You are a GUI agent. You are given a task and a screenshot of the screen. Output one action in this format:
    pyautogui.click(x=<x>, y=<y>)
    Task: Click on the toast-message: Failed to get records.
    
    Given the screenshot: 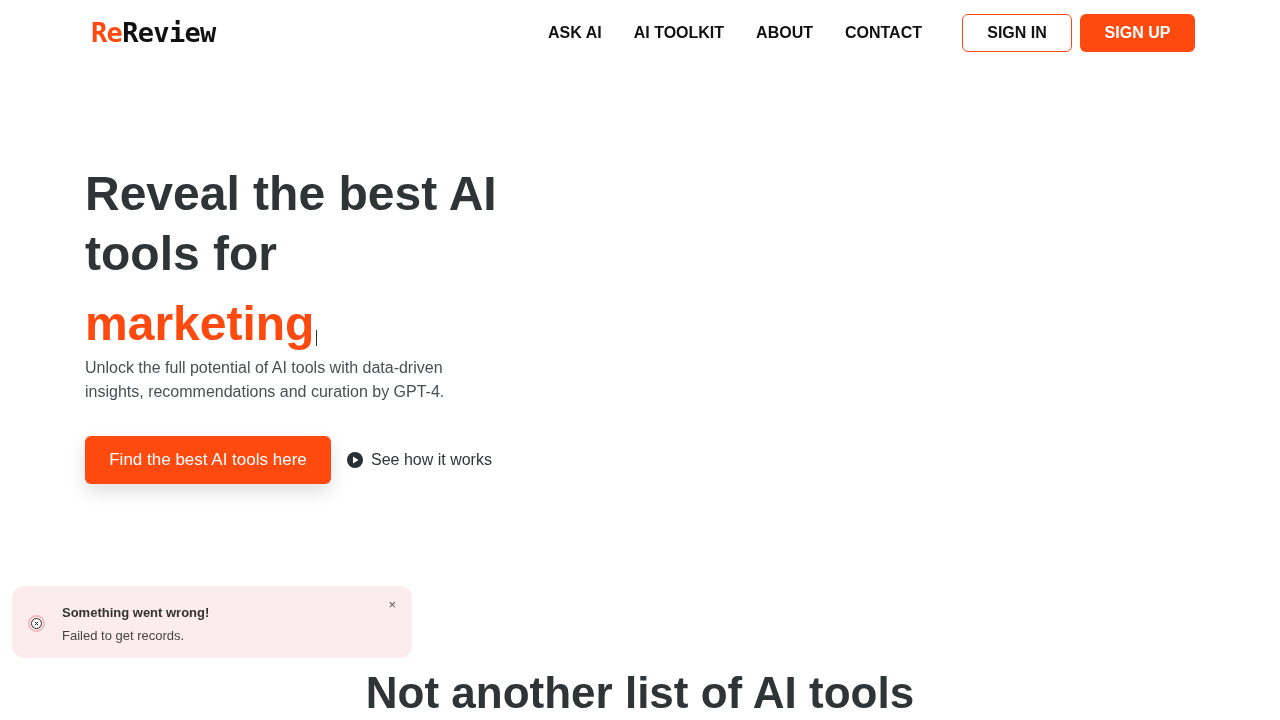 What is the action you would take?
    pyautogui.click(x=124, y=635)
    